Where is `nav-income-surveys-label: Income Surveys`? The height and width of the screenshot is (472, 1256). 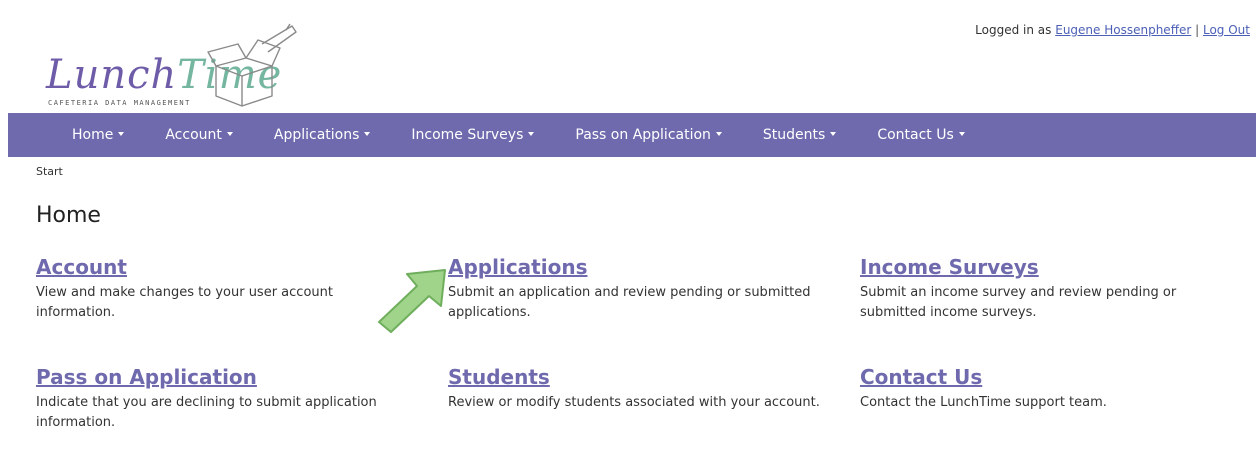 nav-income-surveys-label: Income Surveys is located at coordinates (467, 135).